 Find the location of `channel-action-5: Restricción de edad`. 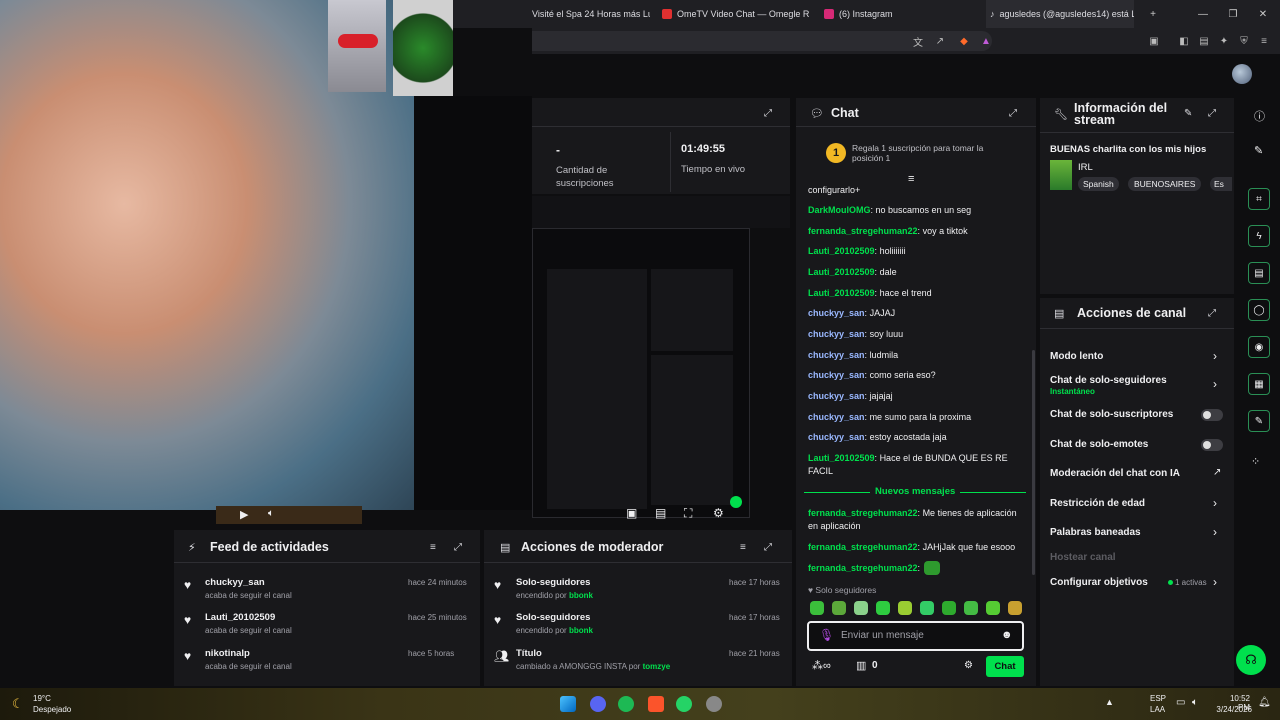

channel-action-5: Restricción de edad is located at coordinates (1097, 503).